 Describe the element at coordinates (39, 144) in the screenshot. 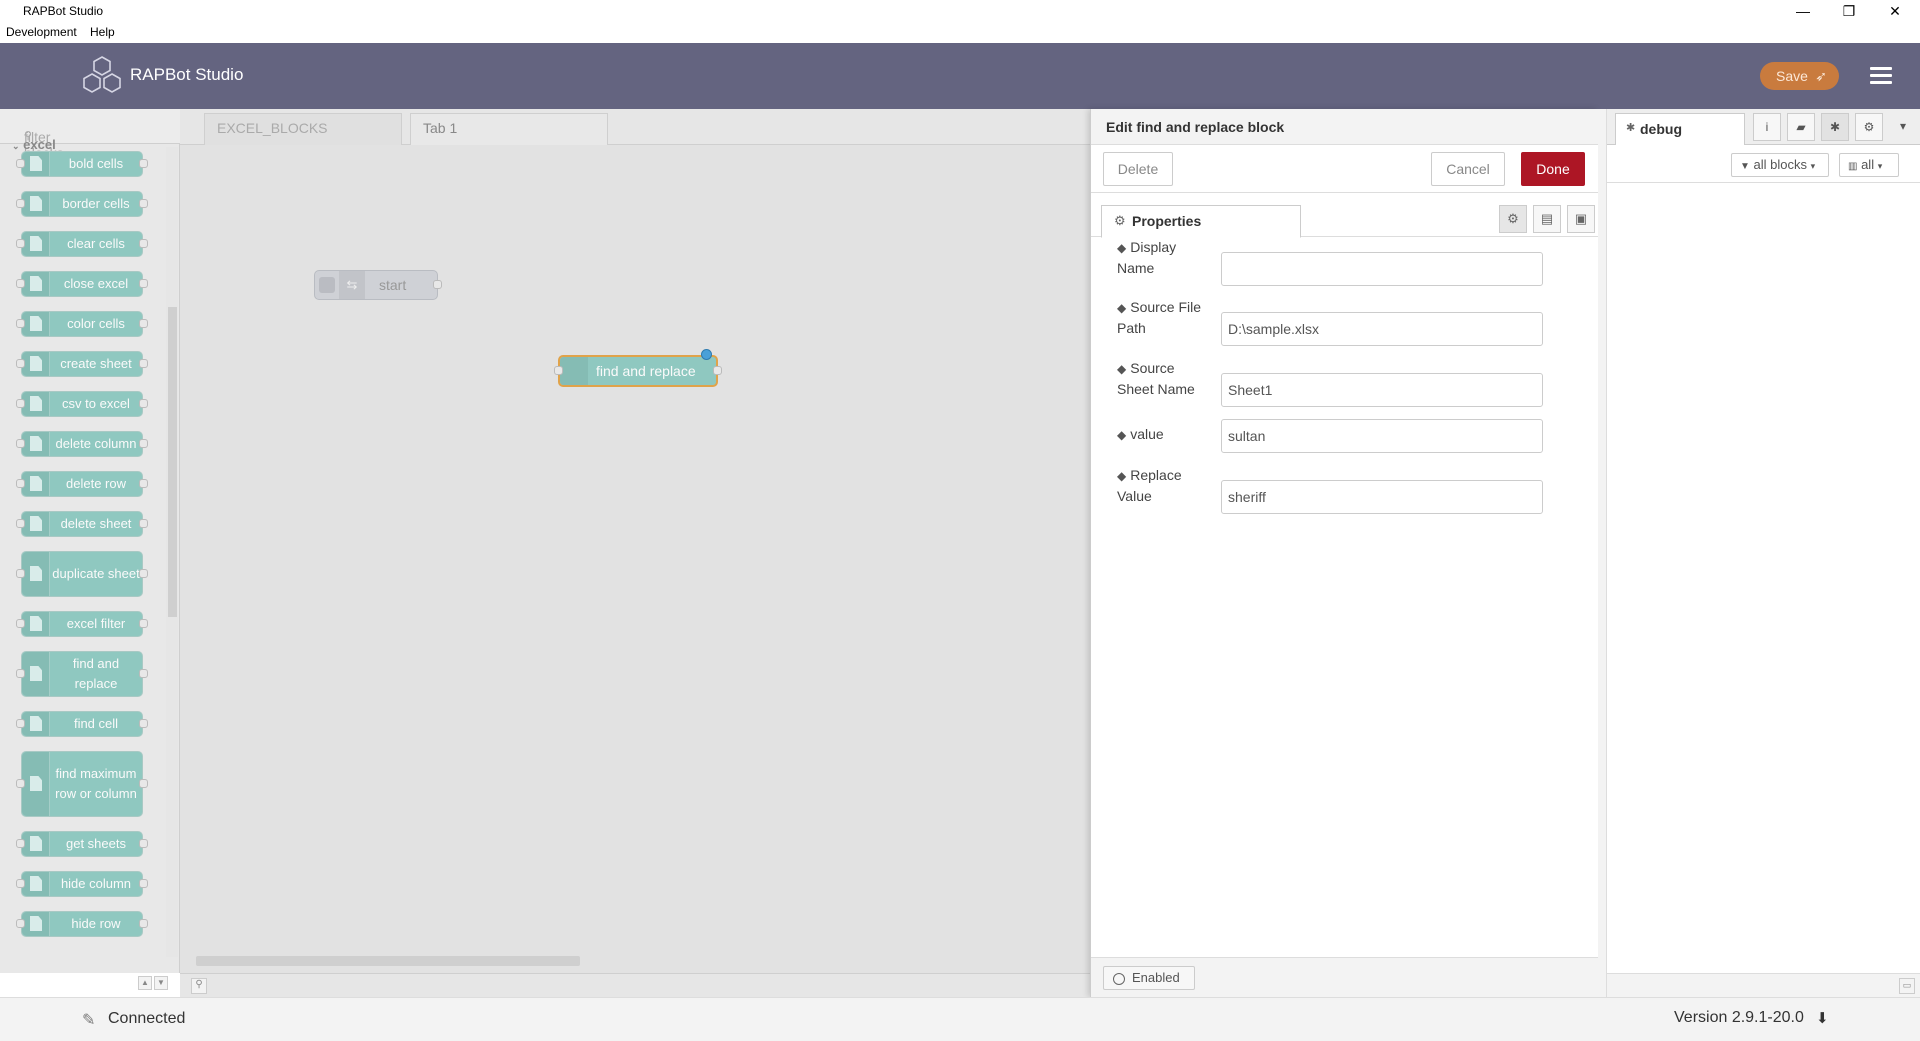

I see `category-label: excel` at that location.